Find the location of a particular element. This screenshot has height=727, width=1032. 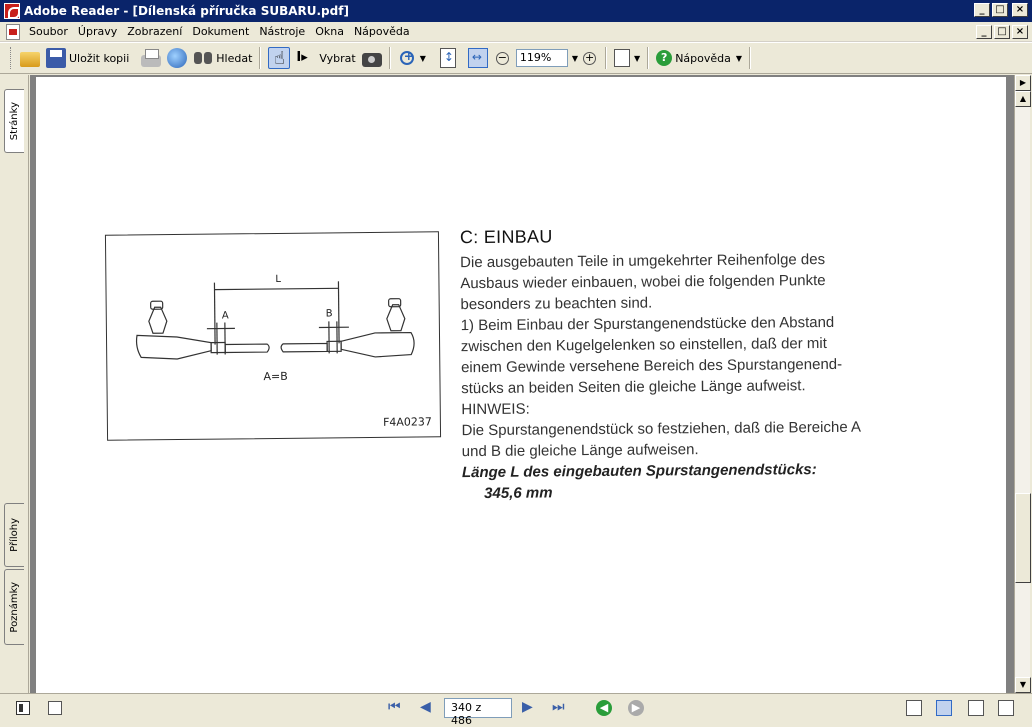

panel-toggle-icon is located at coordinates (23, 708).